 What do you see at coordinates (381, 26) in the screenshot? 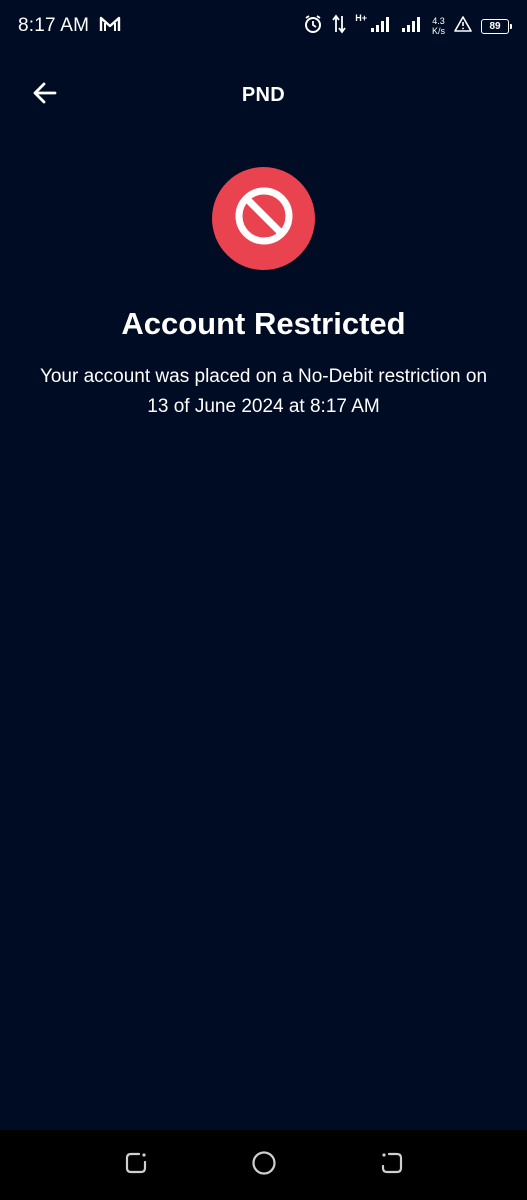
I see `signal-icon` at bounding box center [381, 26].